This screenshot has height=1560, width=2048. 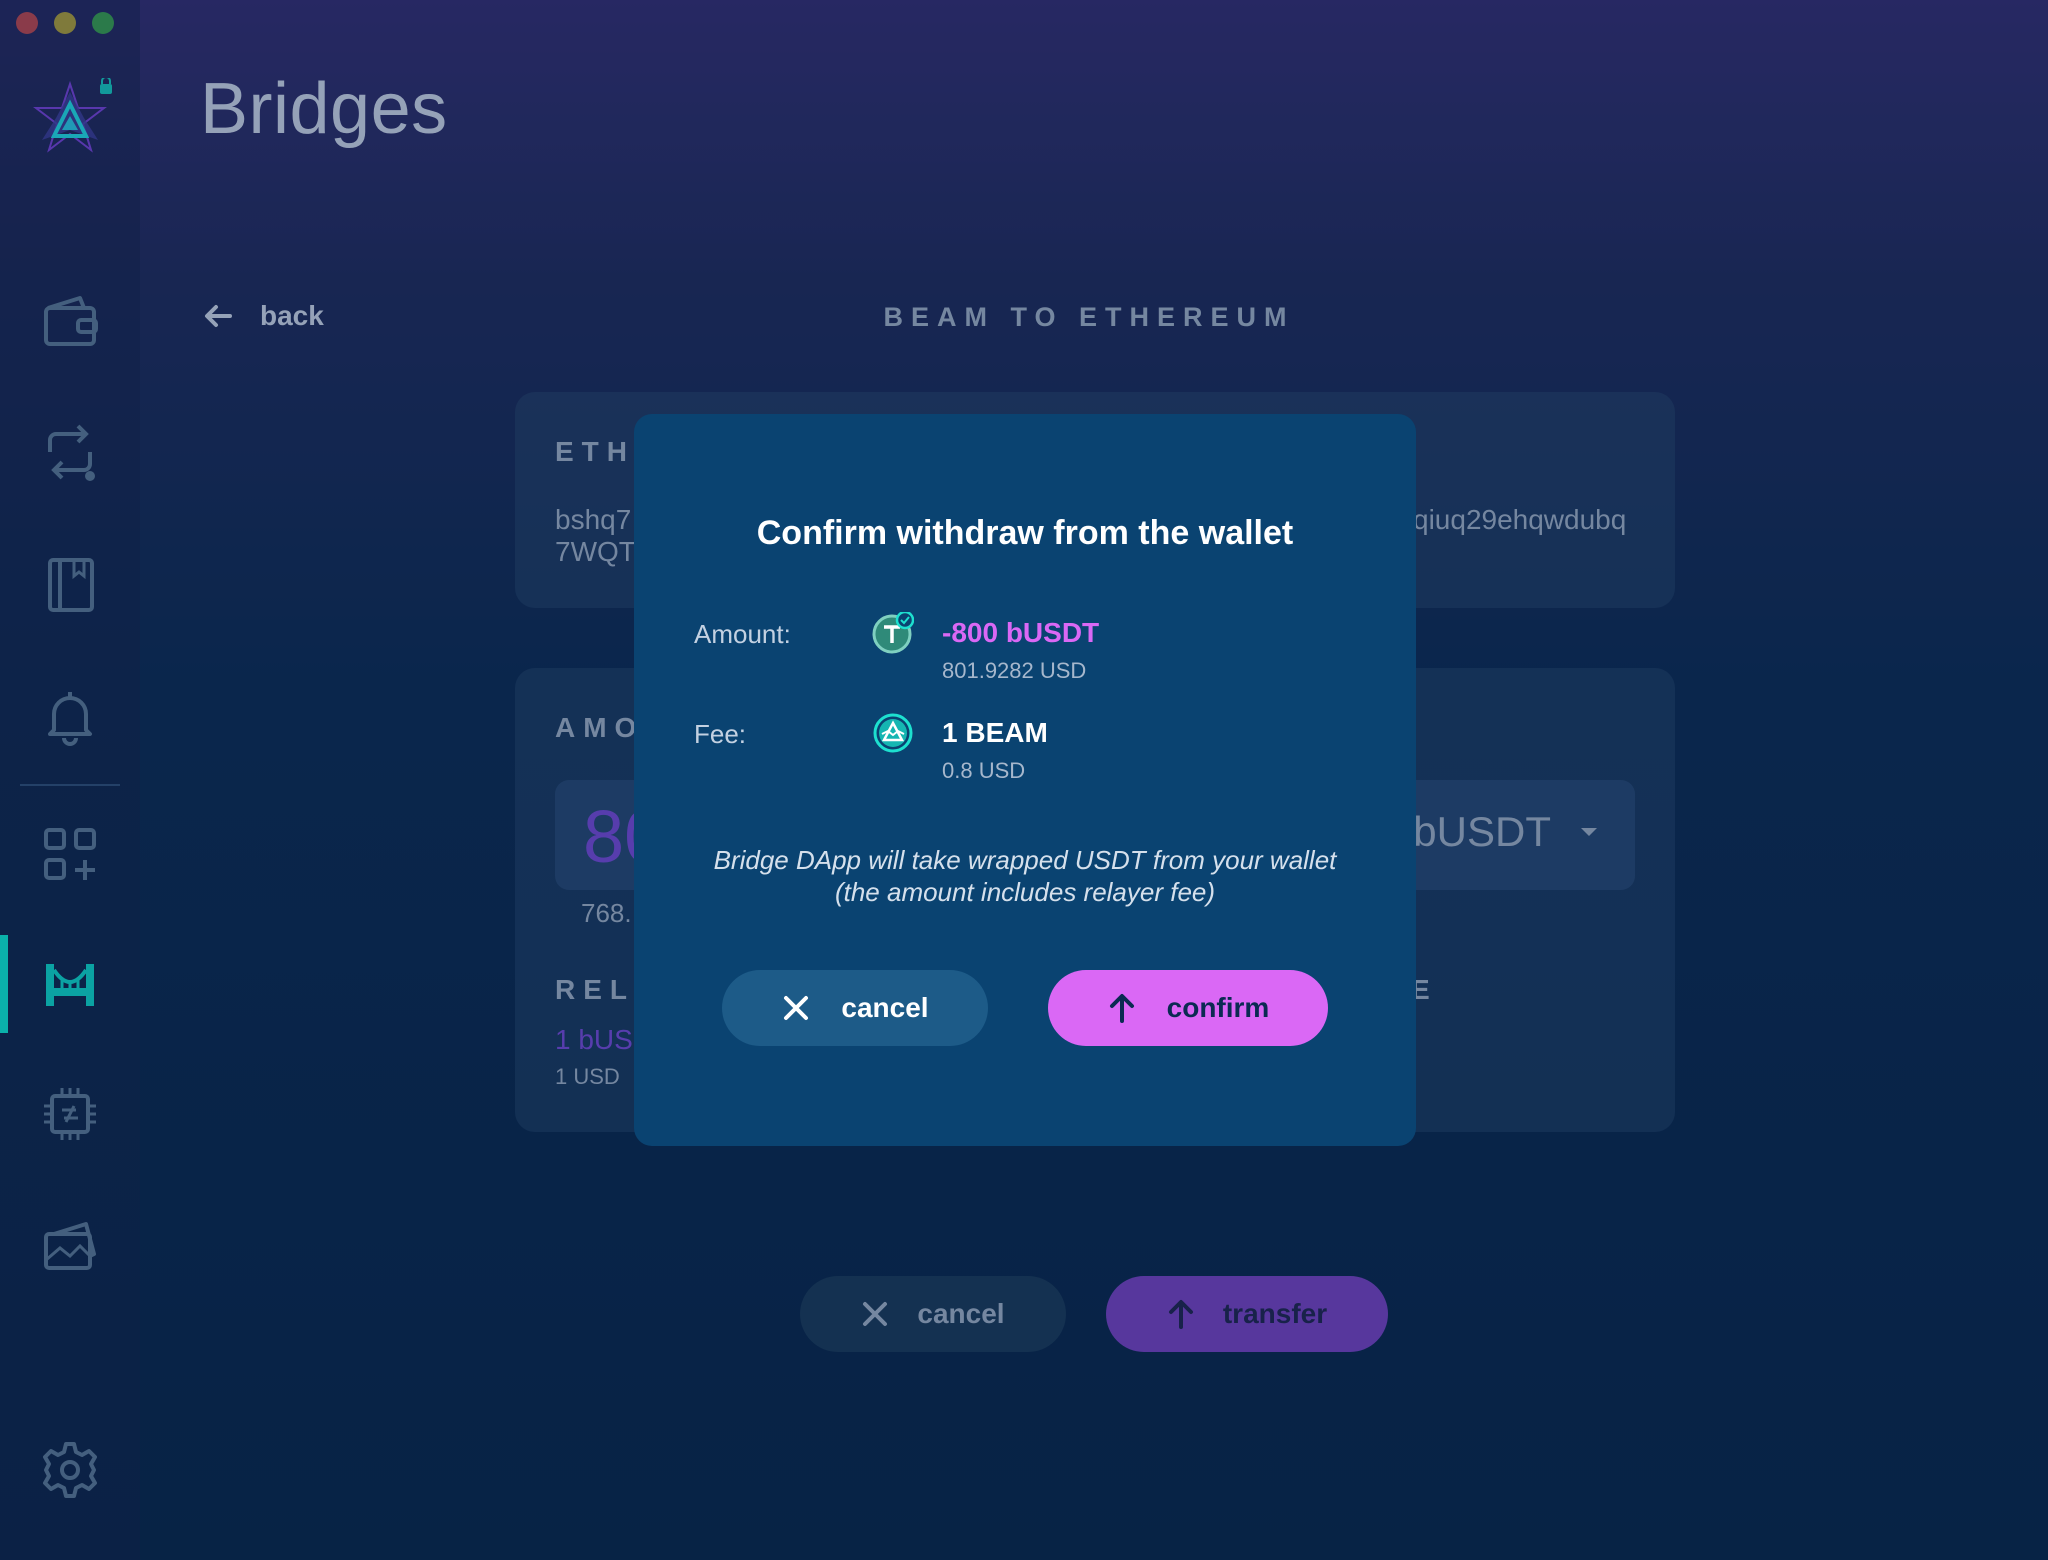 What do you see at coordinates (893, 632) in the screenshot?
I see `usdt-coin-icon` at bounding box center [893, 632].